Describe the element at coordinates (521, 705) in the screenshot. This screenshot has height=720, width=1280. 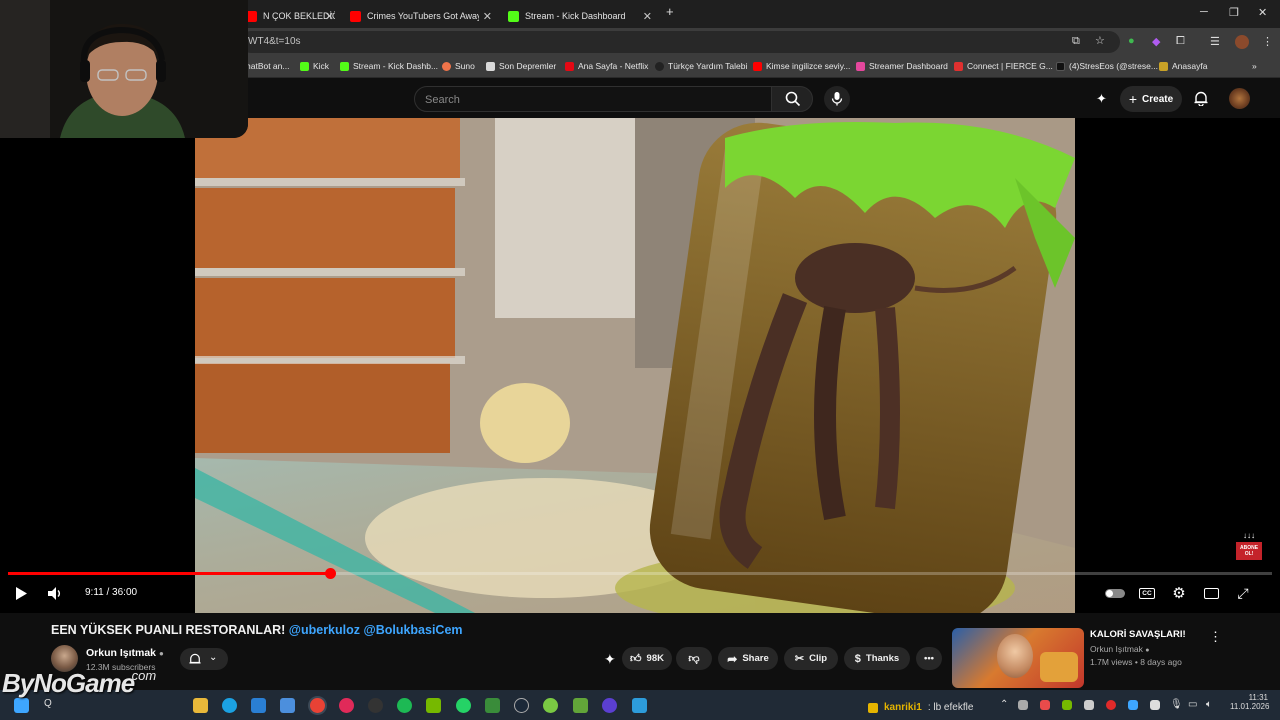
I see `steam-icon` at that location.